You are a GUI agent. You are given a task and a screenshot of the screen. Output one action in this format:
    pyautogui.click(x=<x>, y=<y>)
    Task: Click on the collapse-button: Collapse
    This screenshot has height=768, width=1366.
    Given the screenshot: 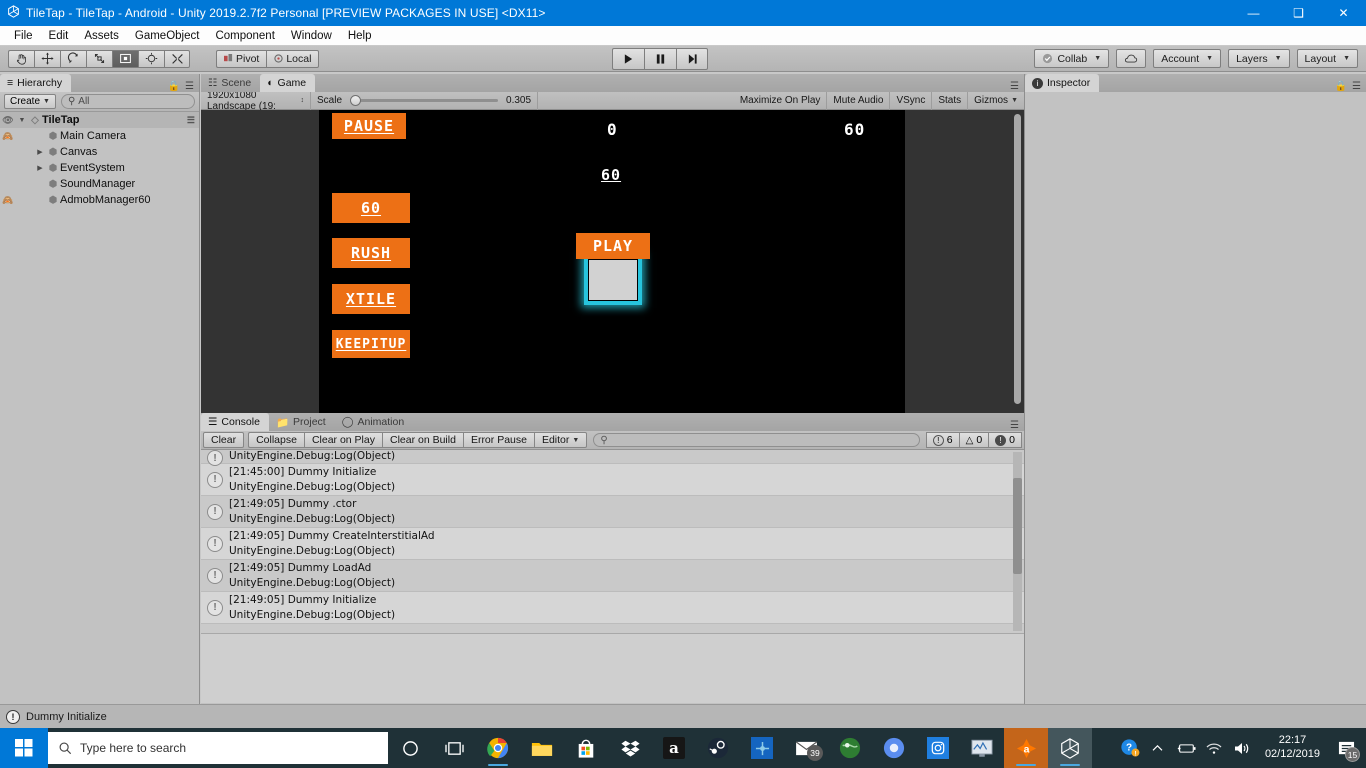 What is the action you would take?
    pyautogui.click(x=276, y=440)
    